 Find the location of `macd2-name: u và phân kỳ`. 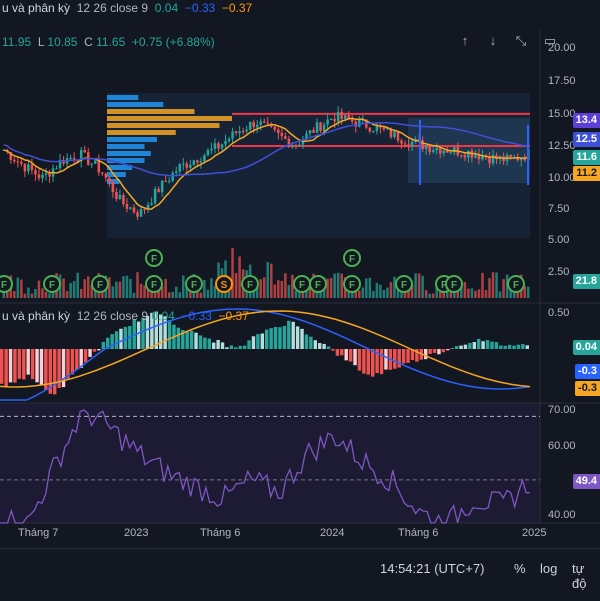

macd2-name: u và phân kỳ is located at coordinates (36, 316).